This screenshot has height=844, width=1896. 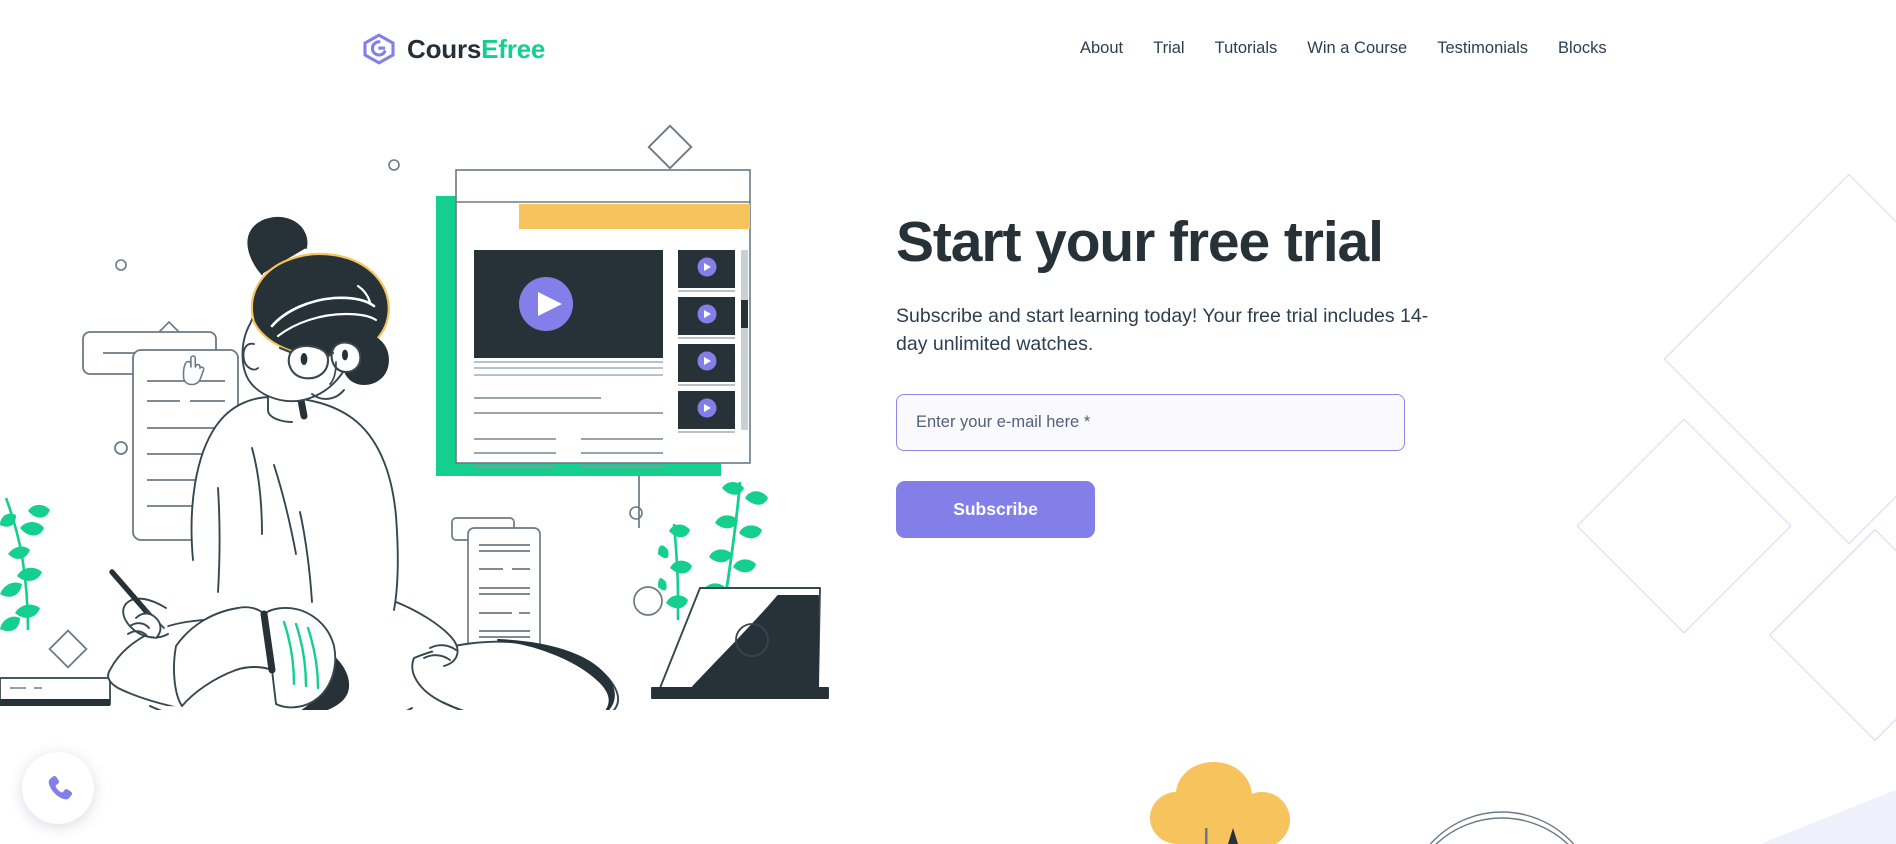 What do you see at coordinates (1357, 48) in the screenshot?
I see `nav-item-win-a-course: Win a Course` at bounding box center [1357, 48].